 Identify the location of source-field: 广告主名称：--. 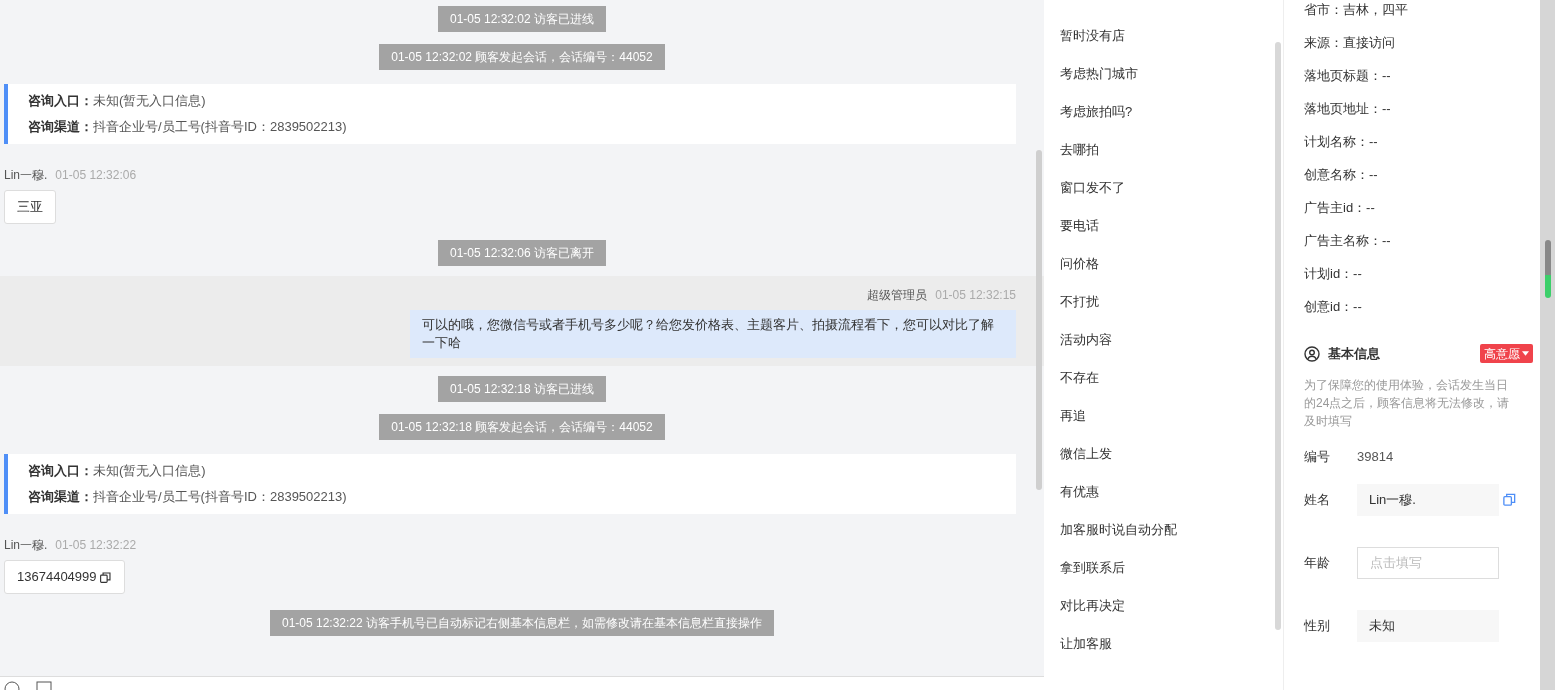
(1420, 247).